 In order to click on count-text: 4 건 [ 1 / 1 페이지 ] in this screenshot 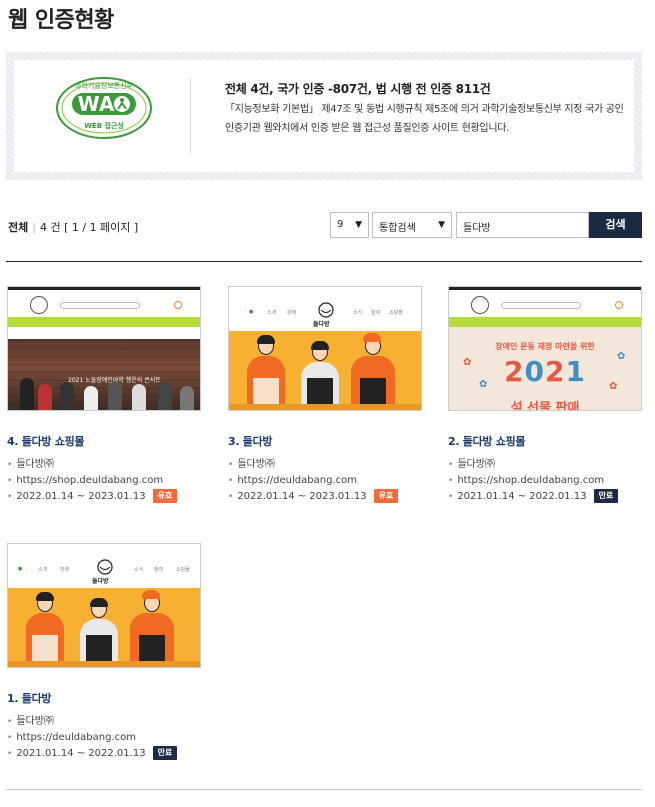, I will do `click(89, 227)`.